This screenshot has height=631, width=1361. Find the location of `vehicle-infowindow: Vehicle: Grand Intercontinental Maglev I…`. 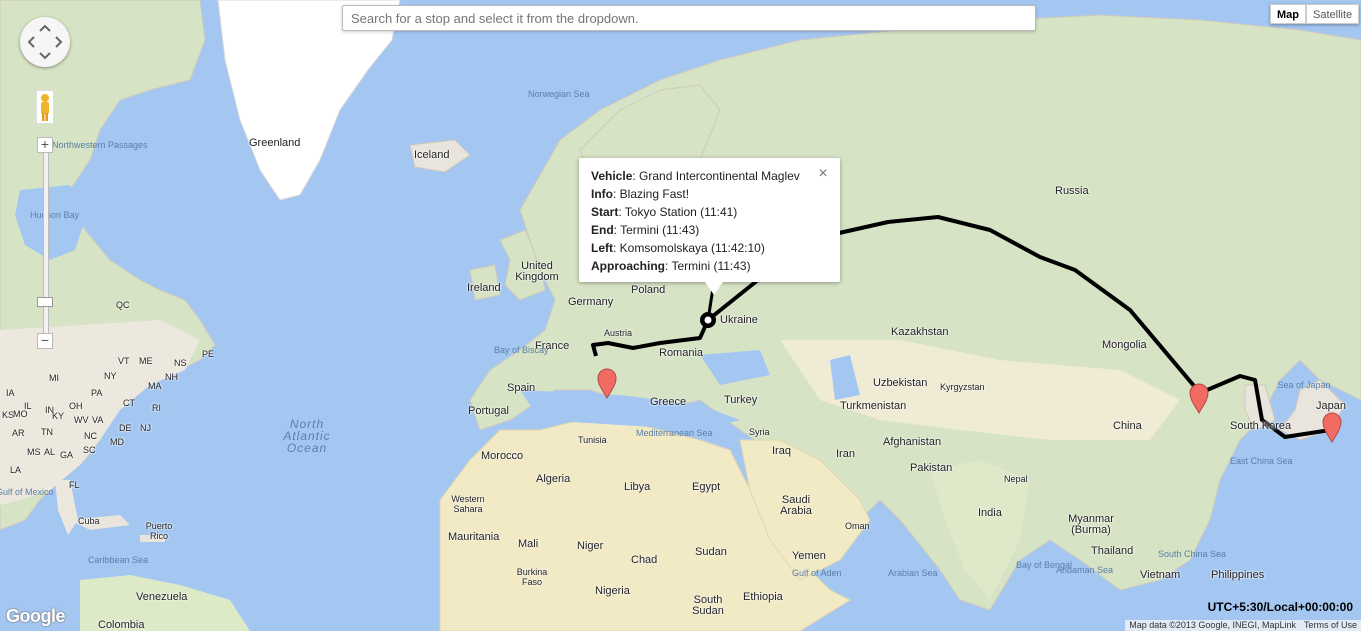

vehicle-infowindow: Vehicle: Grand Intercontinental Maglev I… is located at coordinates (709, 226).